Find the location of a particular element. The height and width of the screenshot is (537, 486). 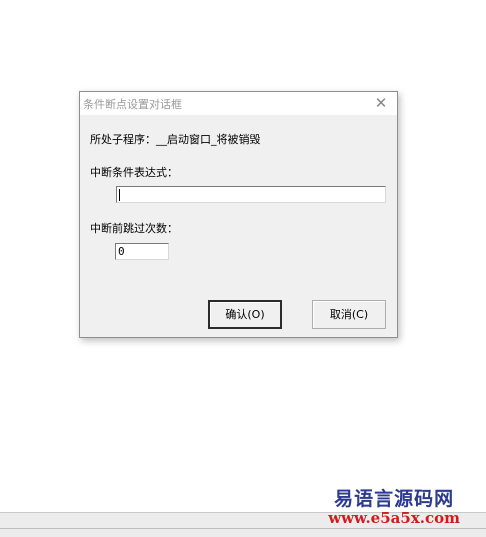

skip-count-label: 中断前跳过次数： is located at coordinates (134, 228).